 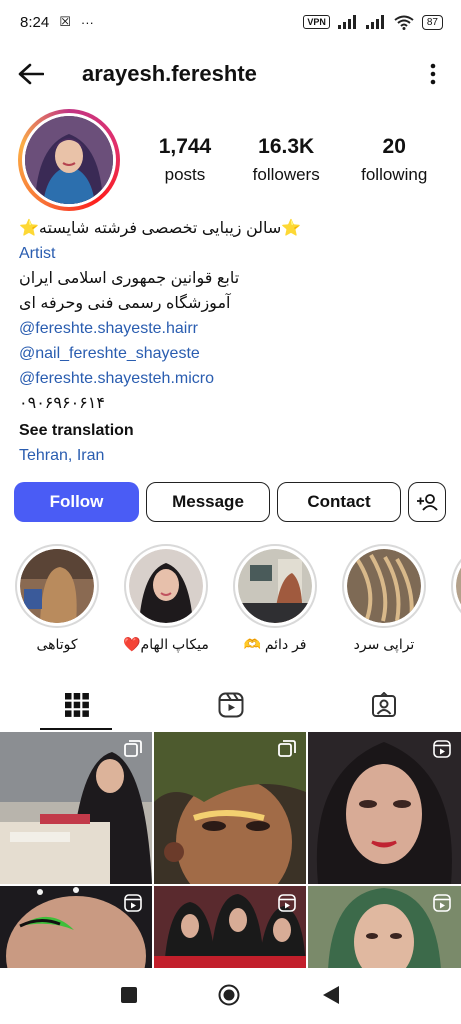 I want to click on recent-apps-button, so click(x=128, y=997).